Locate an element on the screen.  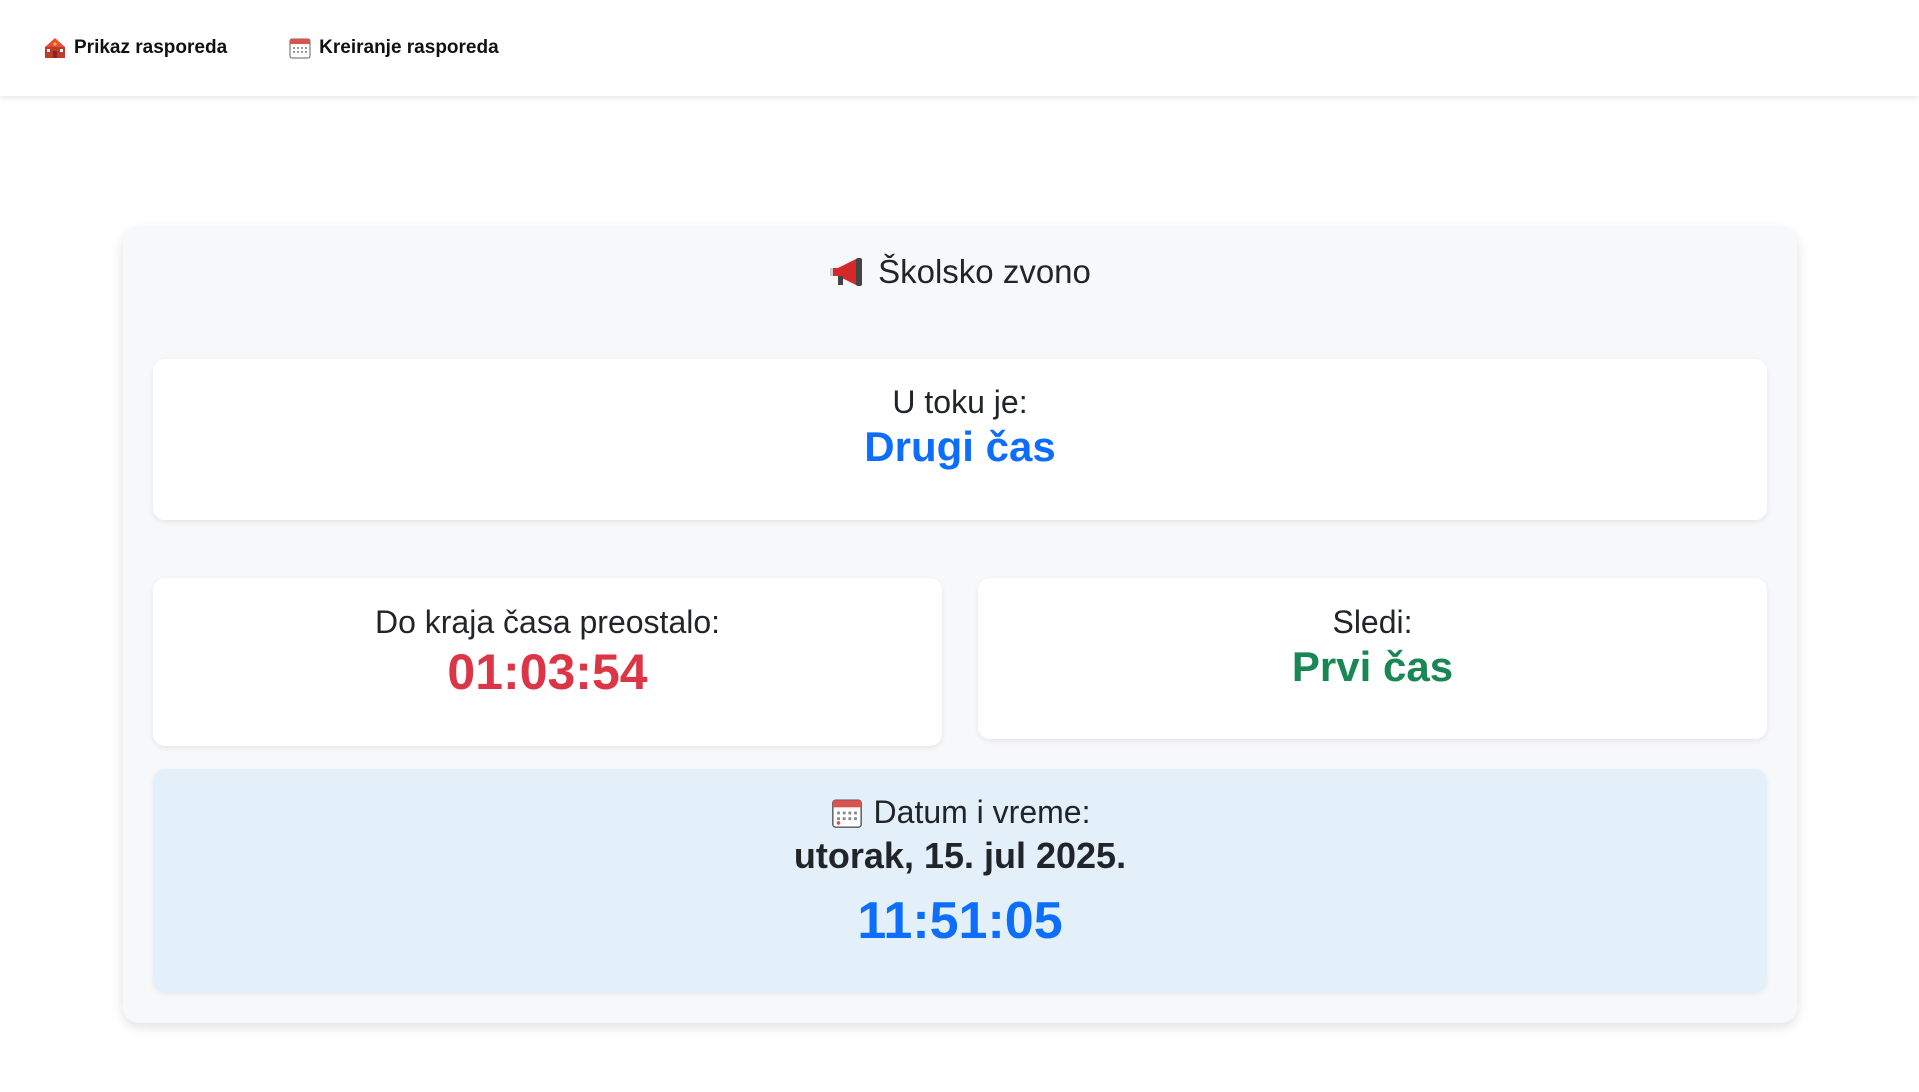
remaining-label: Do kraja časa preostalo: is located at coordinates (547, 622).